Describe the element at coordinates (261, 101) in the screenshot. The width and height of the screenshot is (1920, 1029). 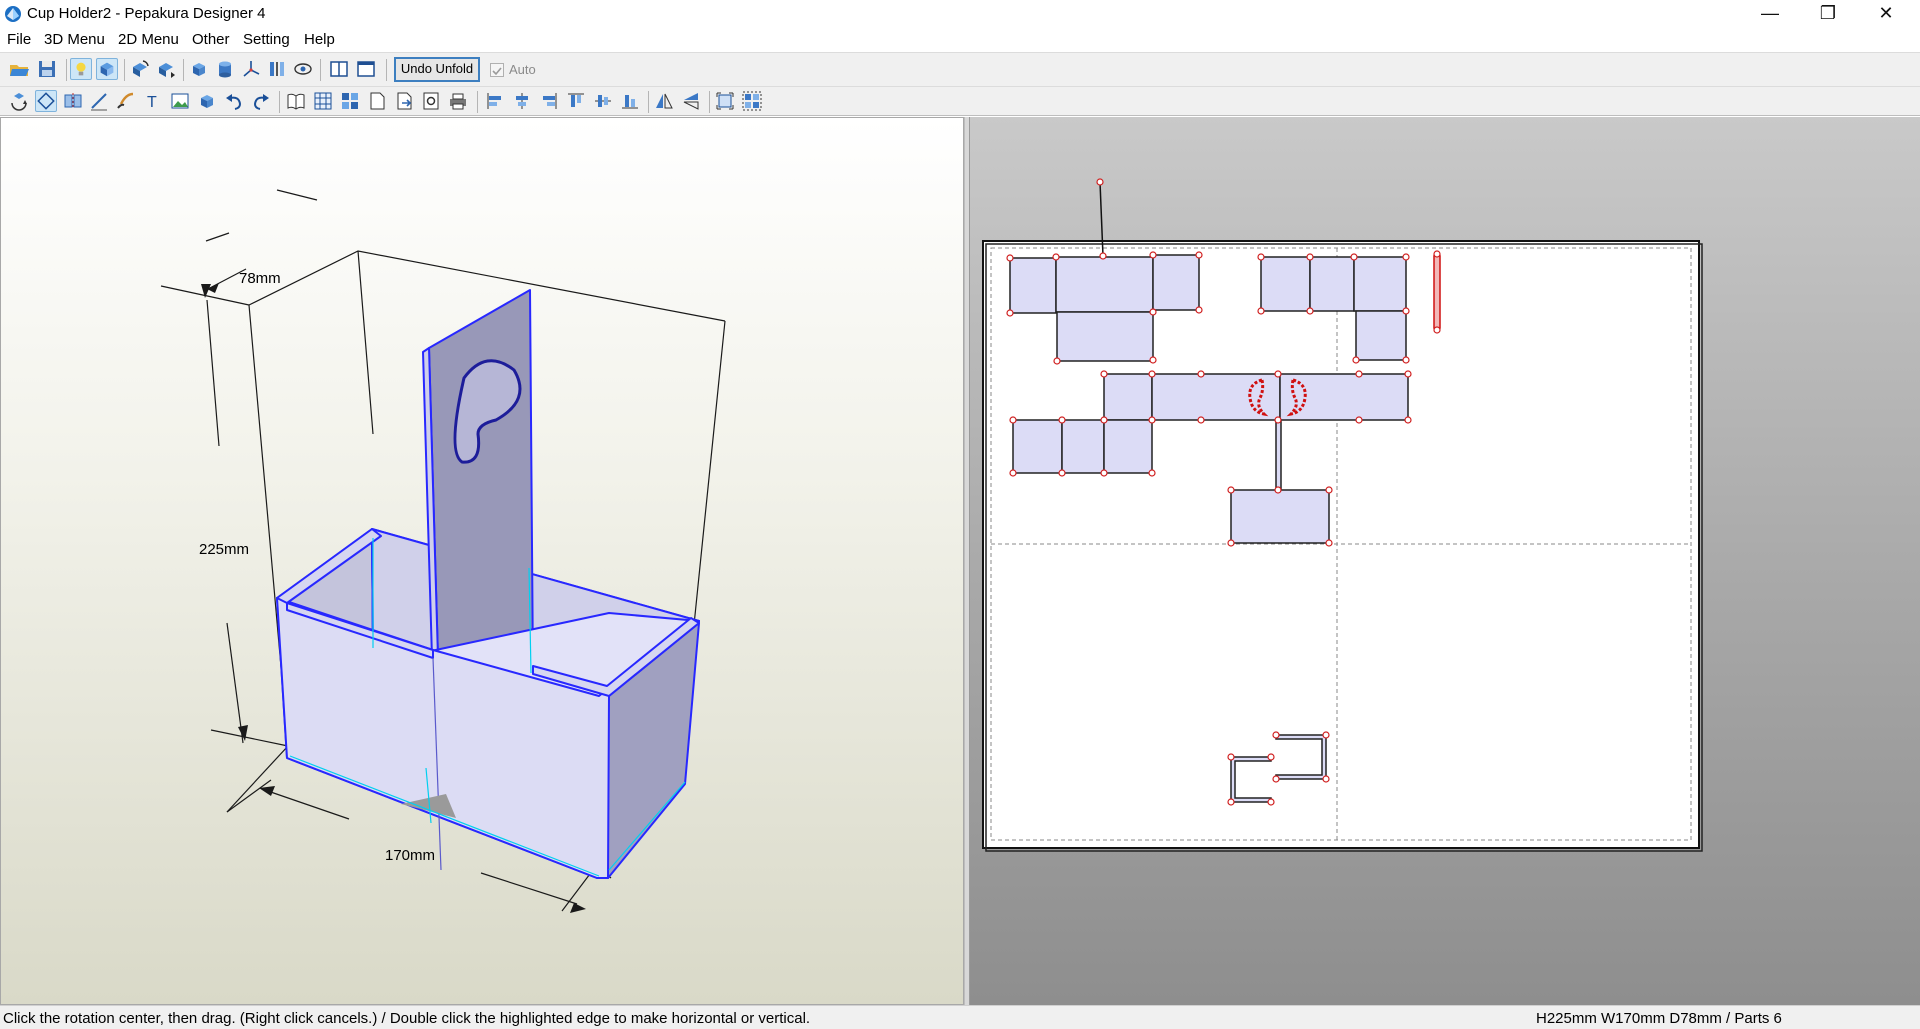
I see `redo-icon` at that location.